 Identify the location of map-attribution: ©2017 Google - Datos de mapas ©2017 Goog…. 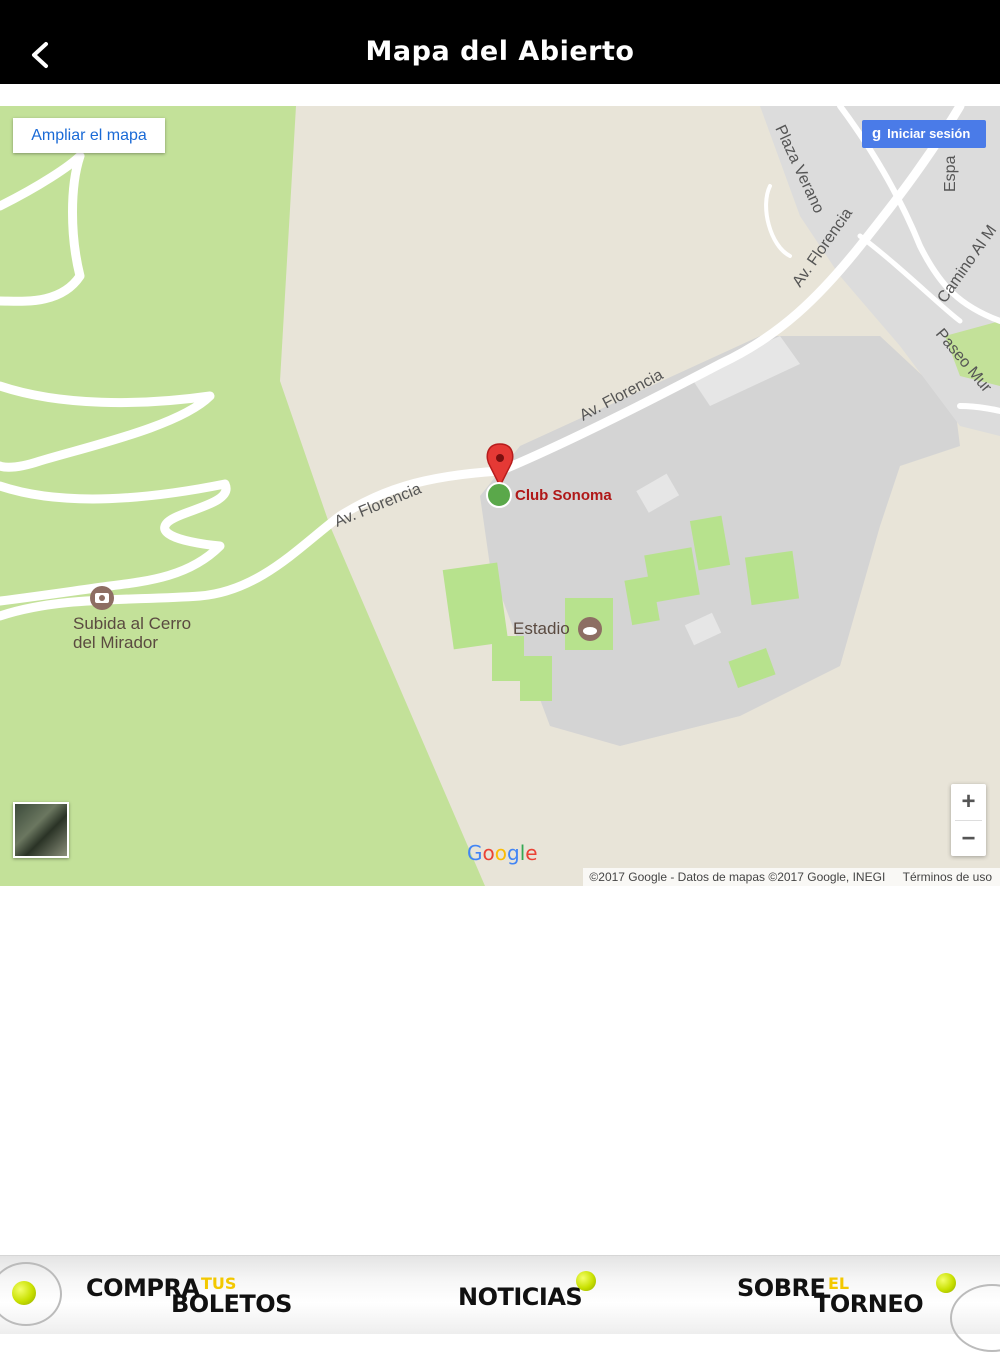
(791, 877).